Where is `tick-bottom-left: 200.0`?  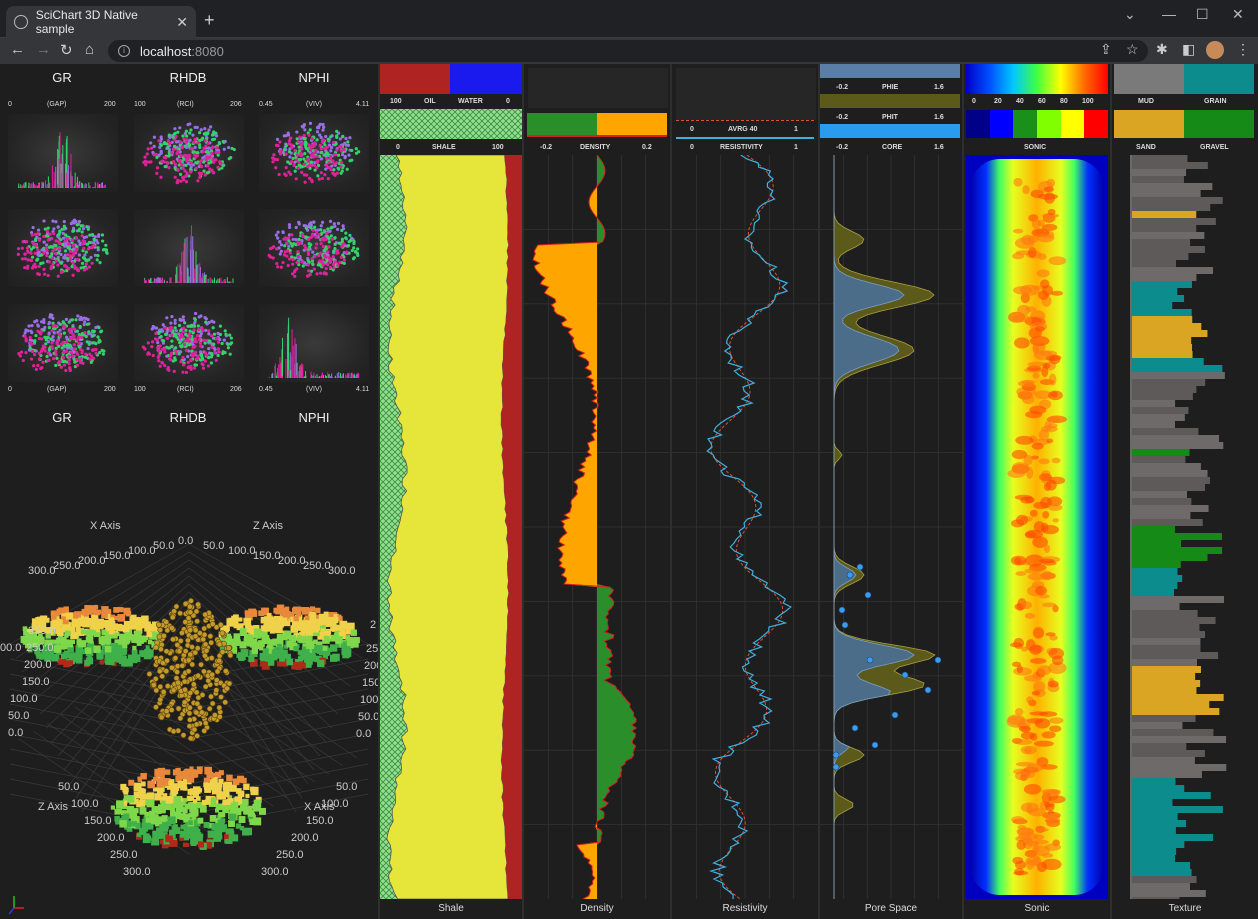 tick-bottom-left: 200.0 is located at coordinates (111, 838).